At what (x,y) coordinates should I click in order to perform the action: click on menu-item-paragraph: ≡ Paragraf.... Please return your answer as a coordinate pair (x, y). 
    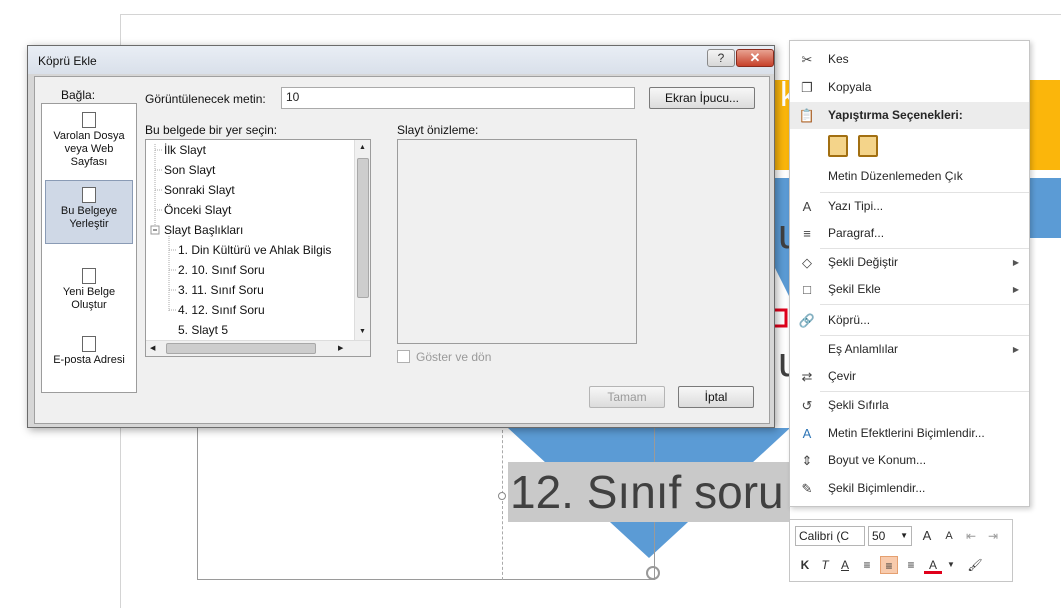
    Looking at the image, I should click on (909, 233).